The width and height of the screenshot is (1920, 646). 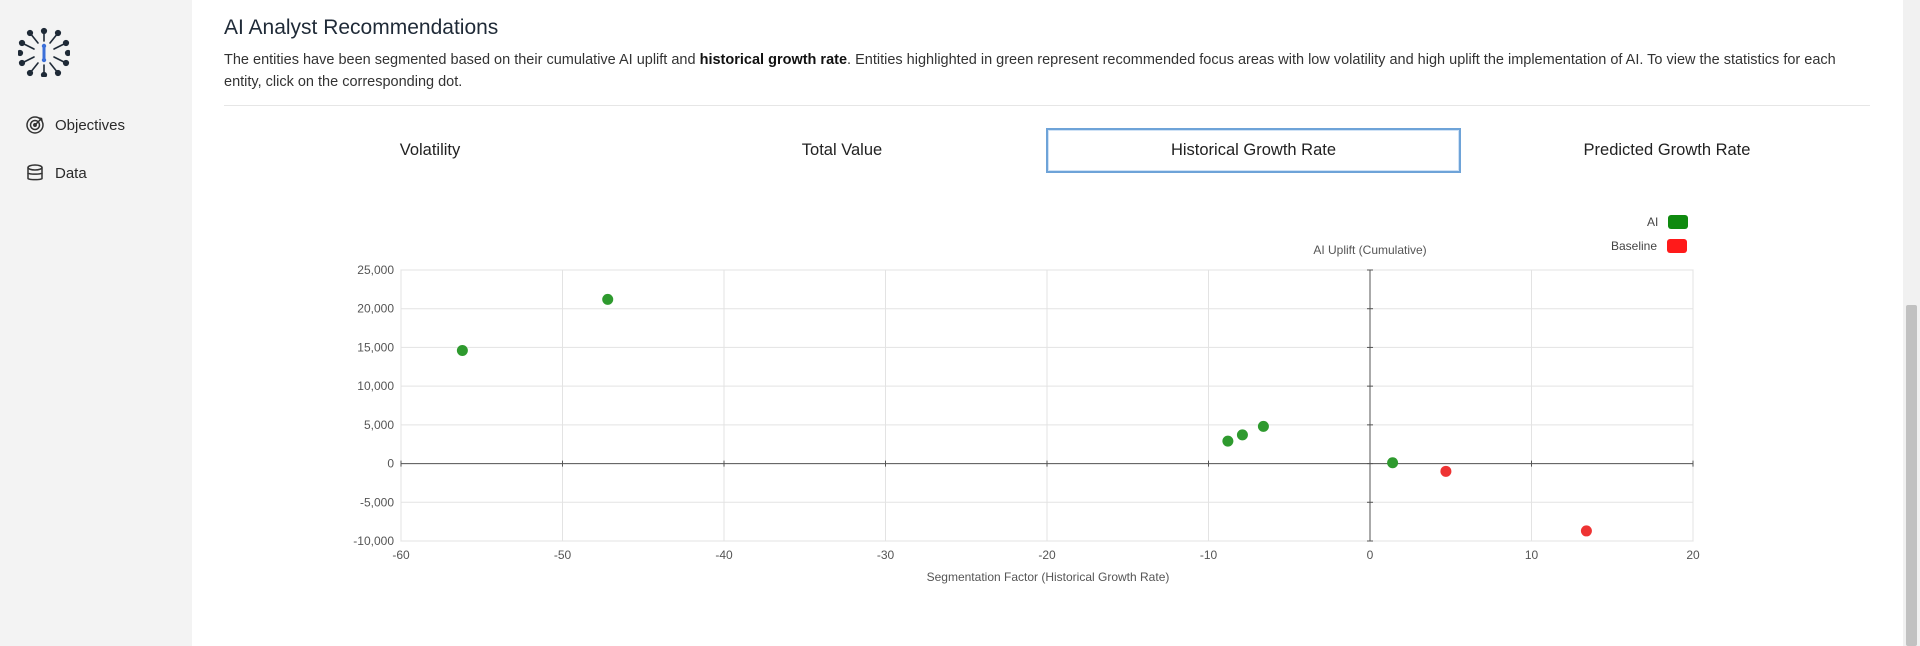 What do you see at coordinates (1370, 555) in the screenshot?
I see `x-tick-label: 0` at bounding box center [1370, 555].